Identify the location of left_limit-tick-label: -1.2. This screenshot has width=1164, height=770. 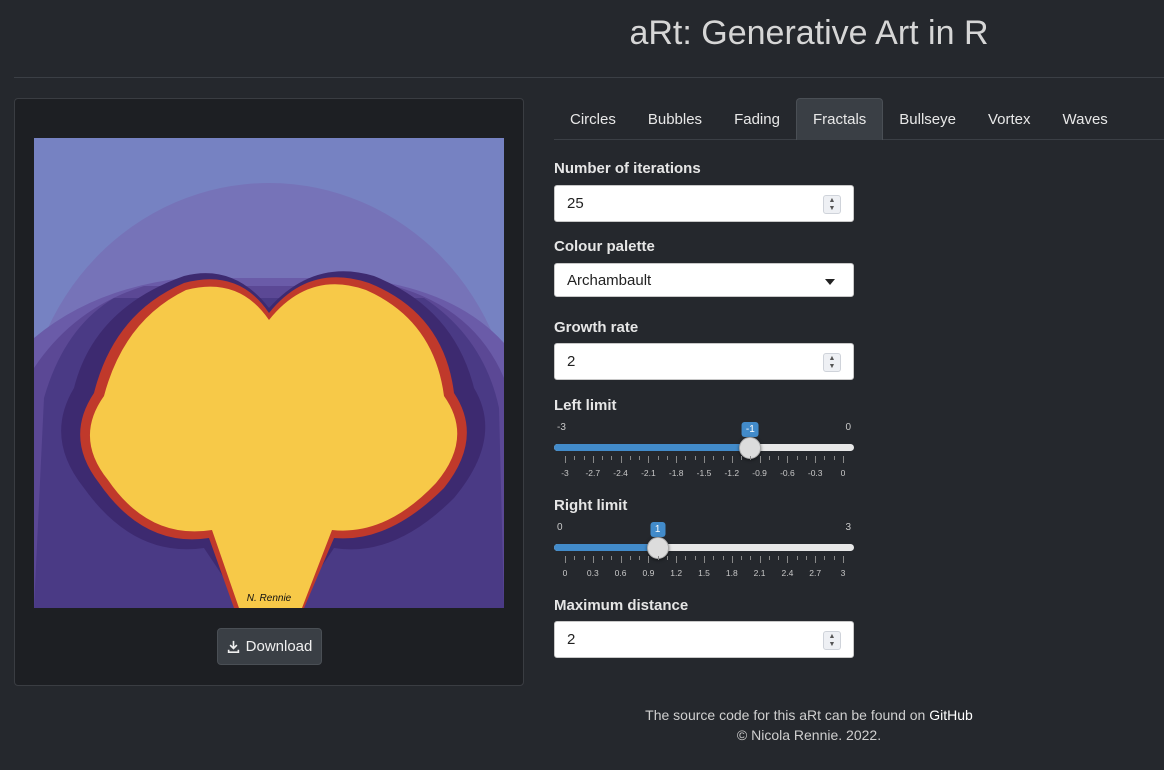
(732, 473).